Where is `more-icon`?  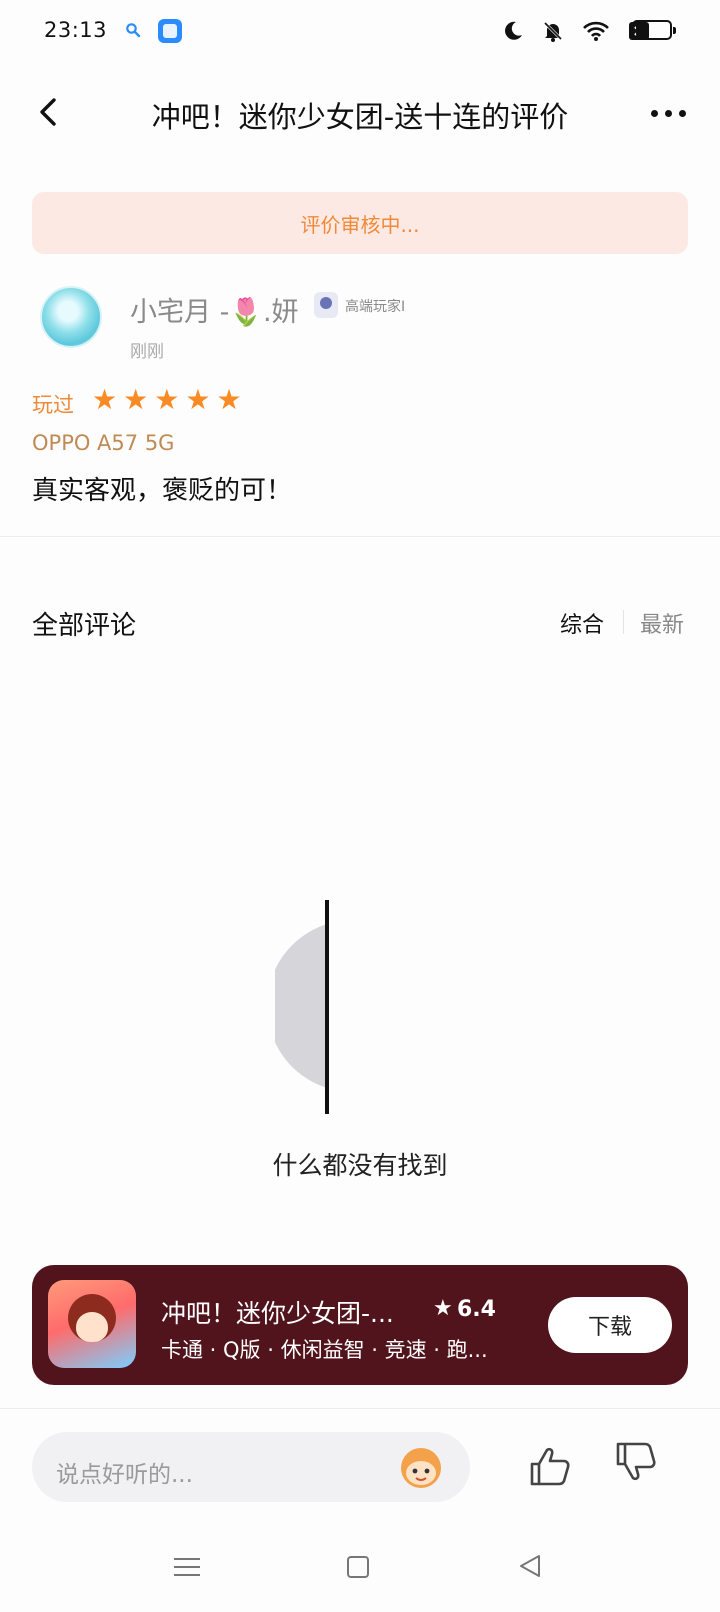
more-icon is located at coordinates (668, 113).